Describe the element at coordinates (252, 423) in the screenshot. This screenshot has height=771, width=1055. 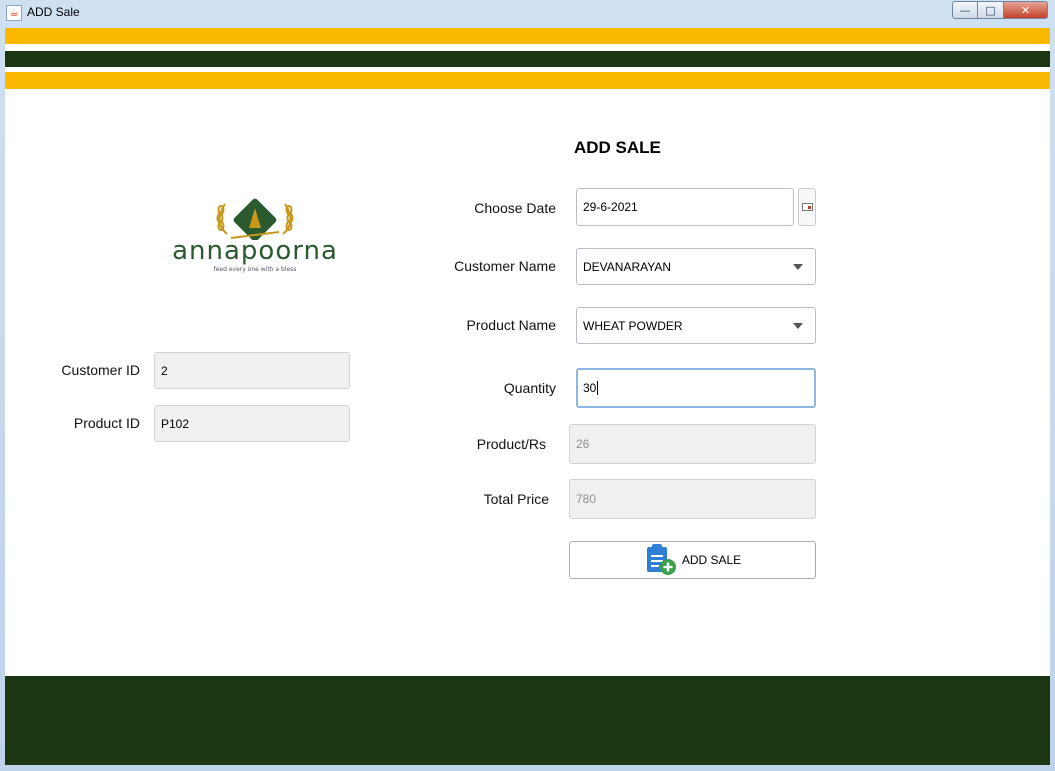
I see `product-id-field: P102` at that location.